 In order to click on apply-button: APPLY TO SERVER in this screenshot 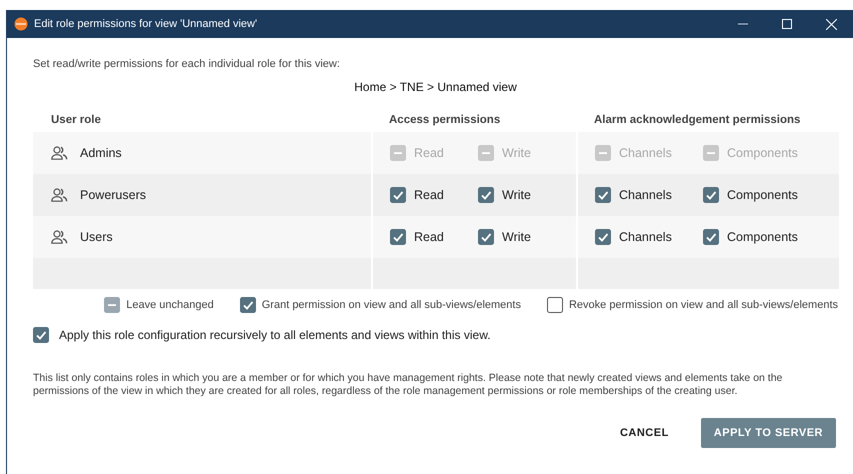, I will do `click(768, 433)`.